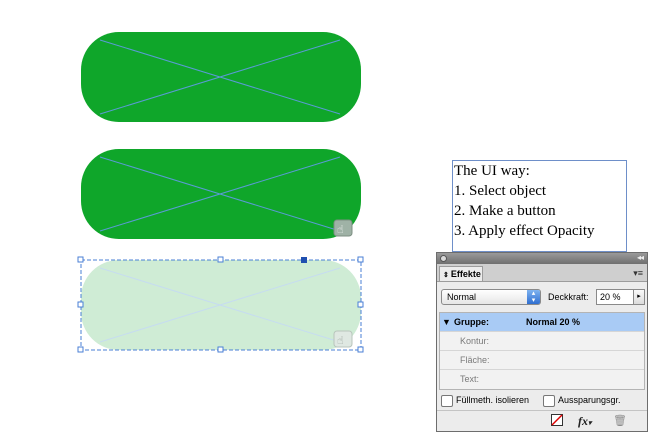 This screenshot has height=448, width=663. What do you see at coordinates (493, 400) in the screenshot?
I see `isolate-blending-label: Füllmeth. isolieren` at bounding box center [493, 400].